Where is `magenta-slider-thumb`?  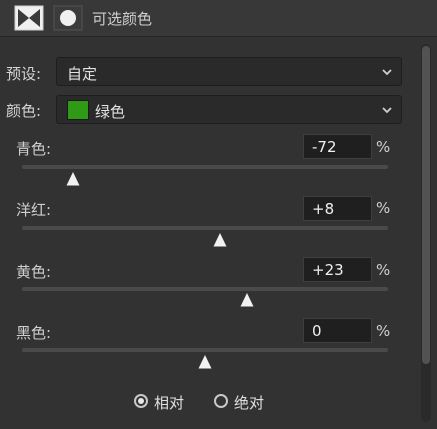 magenta-slider-thumb is located at coordinates (220, 240).